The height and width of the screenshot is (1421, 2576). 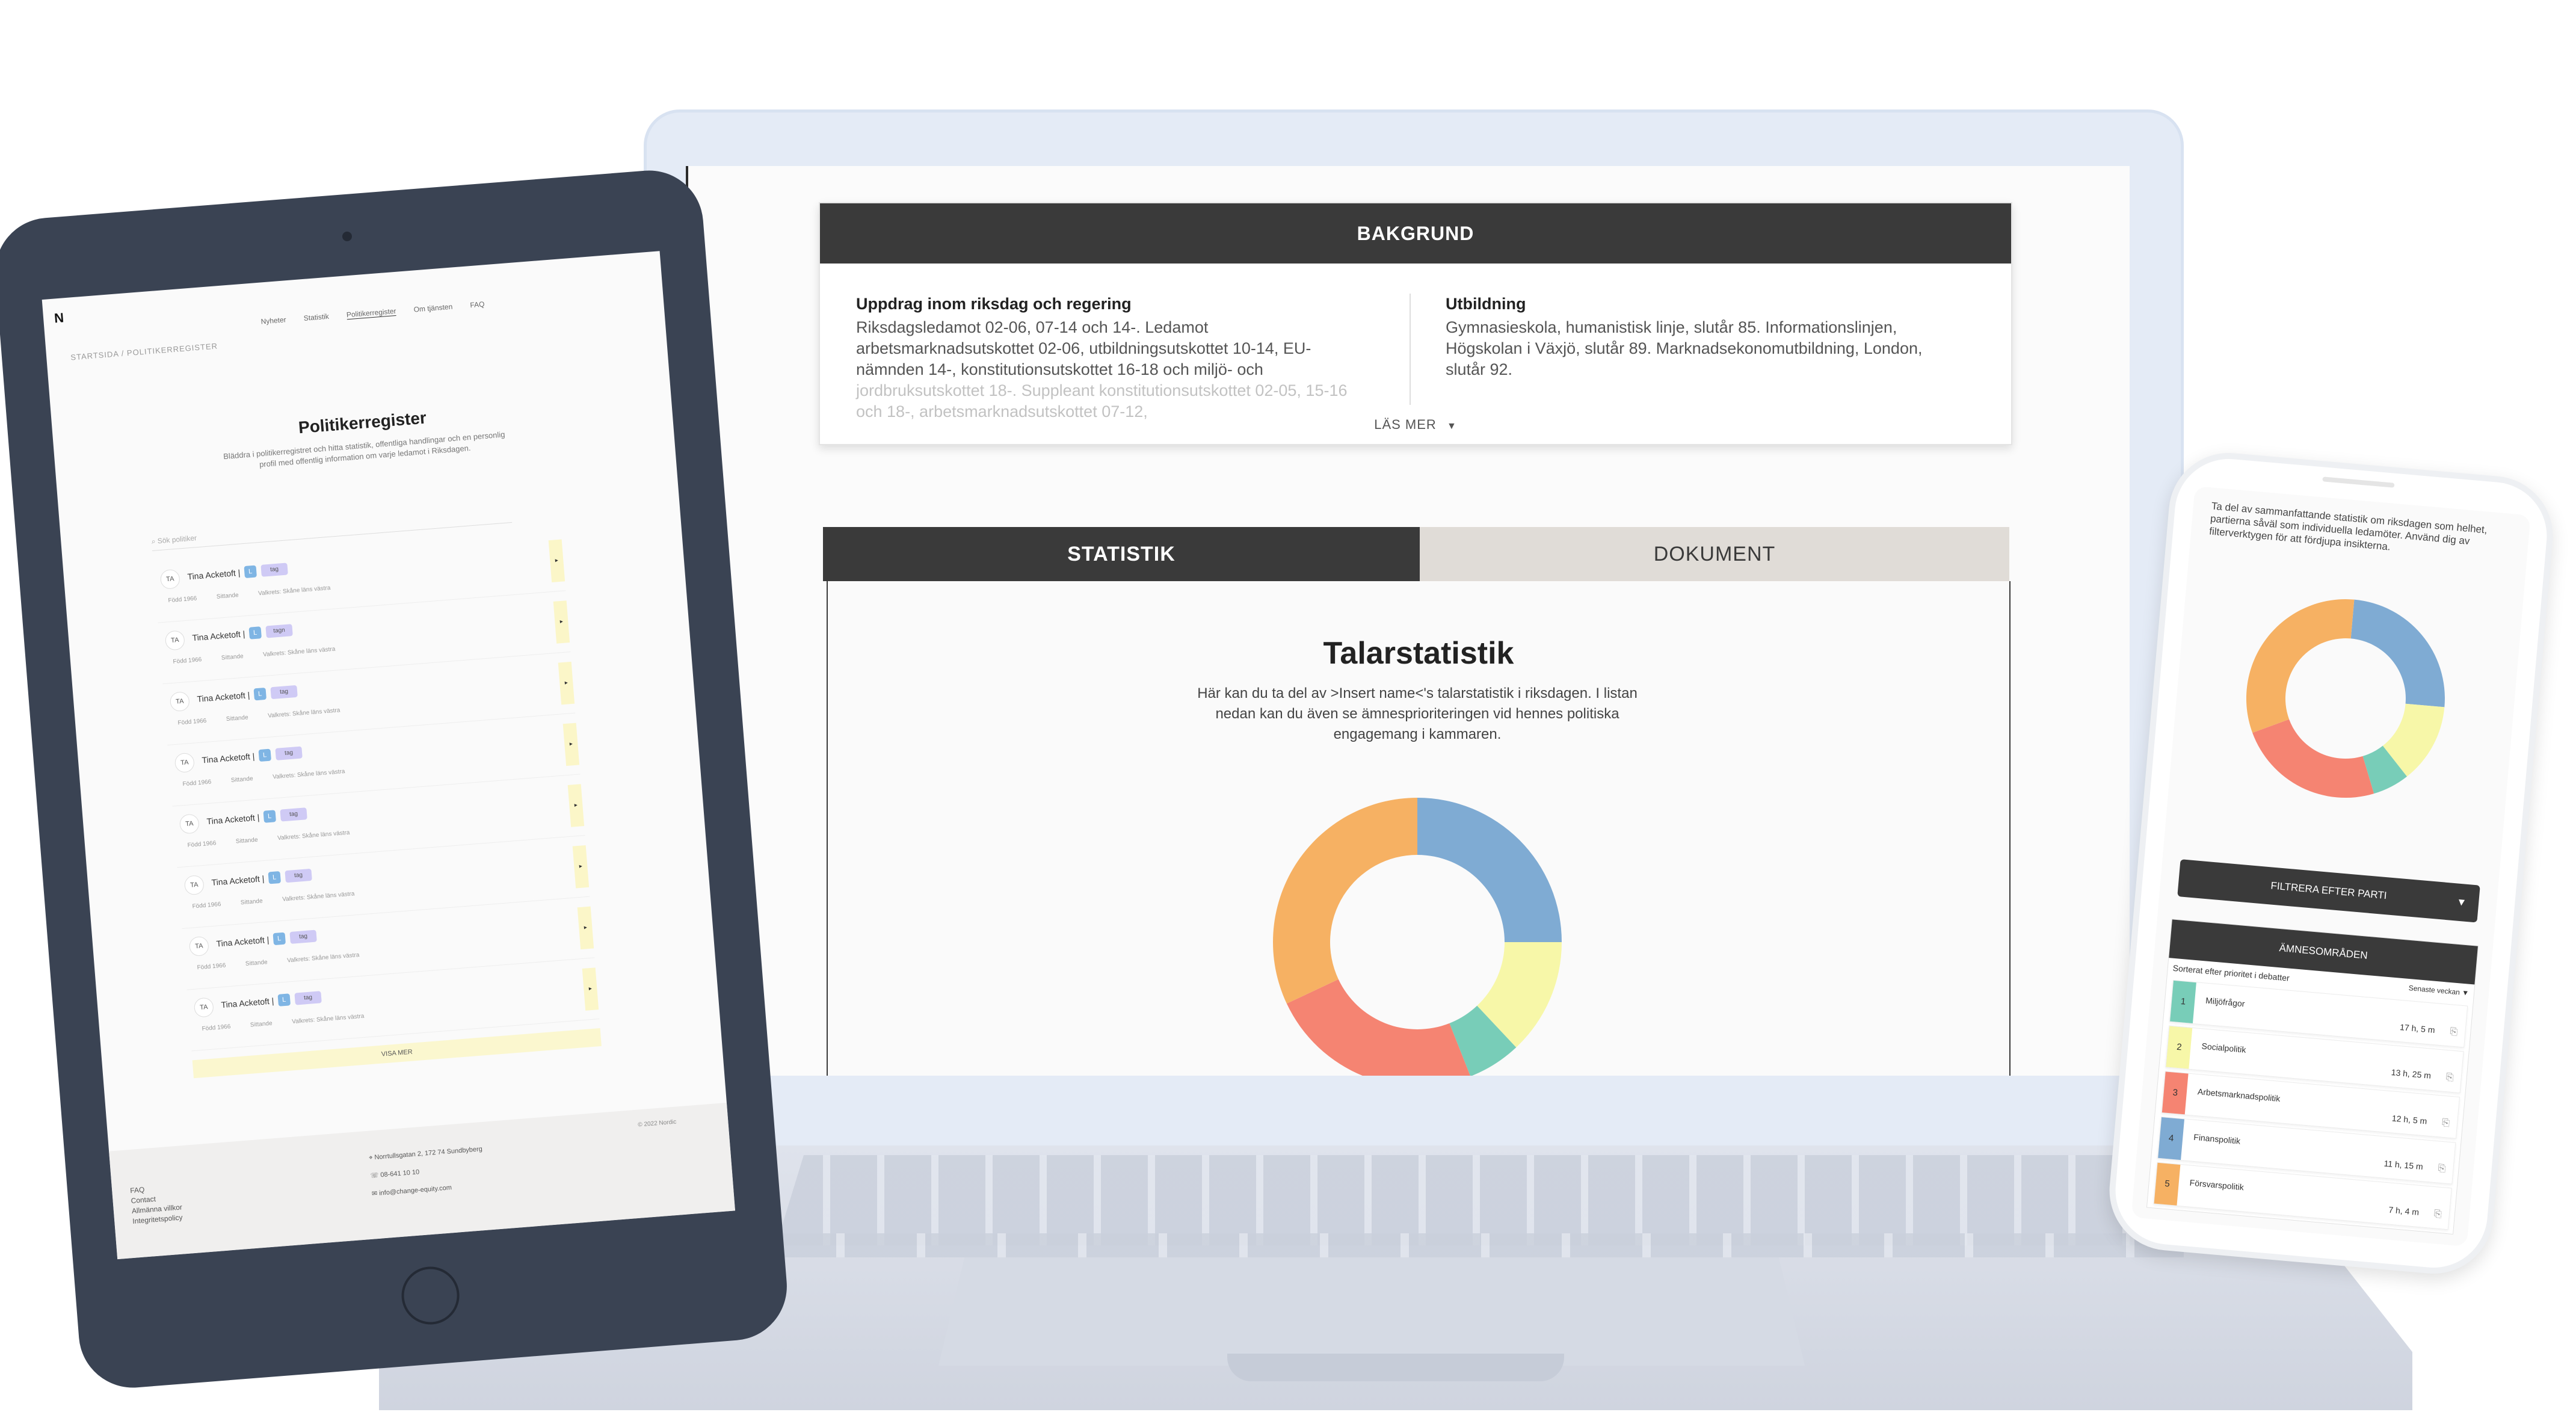 I want to click on period-dropdown: Senaste veckan ▼, so click(x=2438, y=990).